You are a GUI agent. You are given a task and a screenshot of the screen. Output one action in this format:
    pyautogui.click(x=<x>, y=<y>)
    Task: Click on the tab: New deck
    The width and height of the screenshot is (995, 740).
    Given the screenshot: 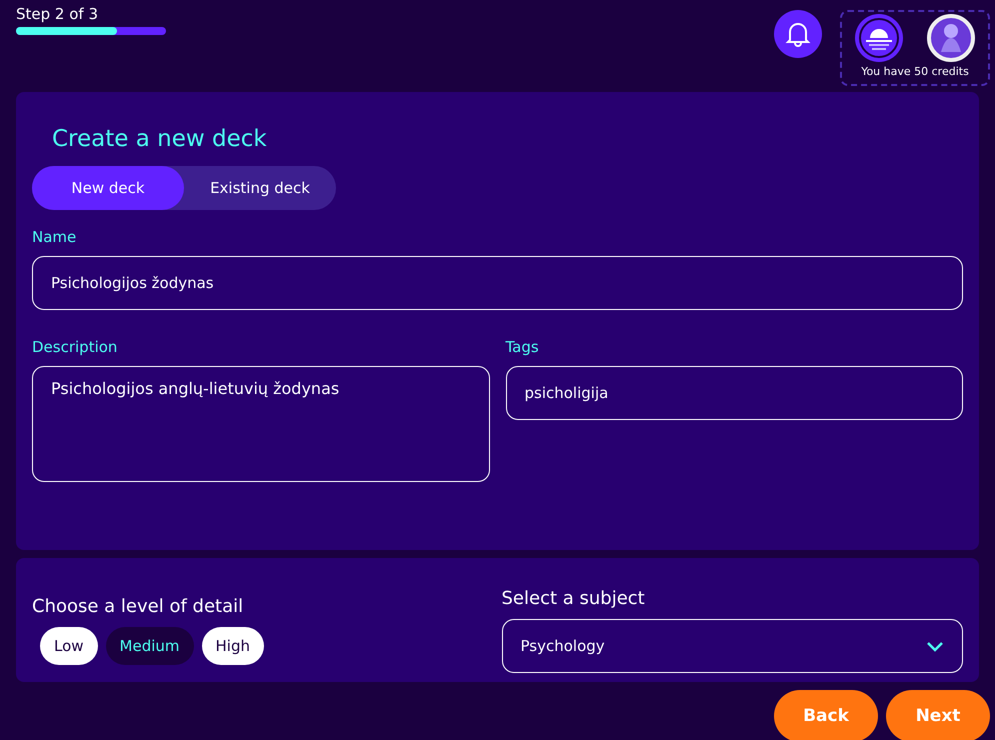 What is the action you would take?
    pyautogui.click(x=108, y=188)
    